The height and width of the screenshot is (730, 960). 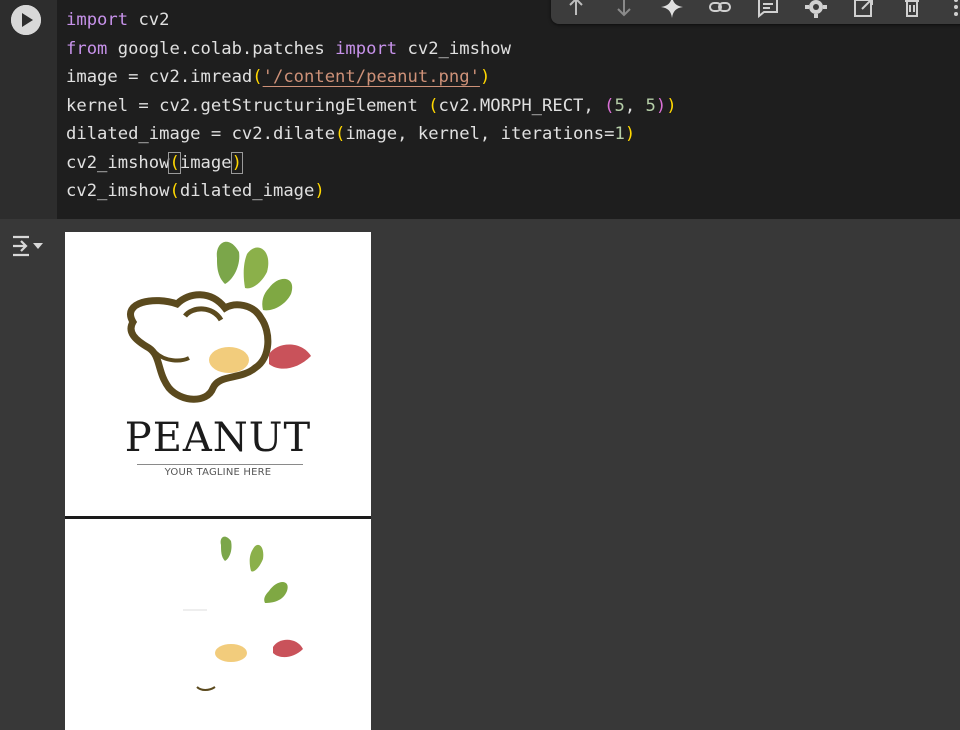 I want to click on link-icon, so click(x=720, y=10).